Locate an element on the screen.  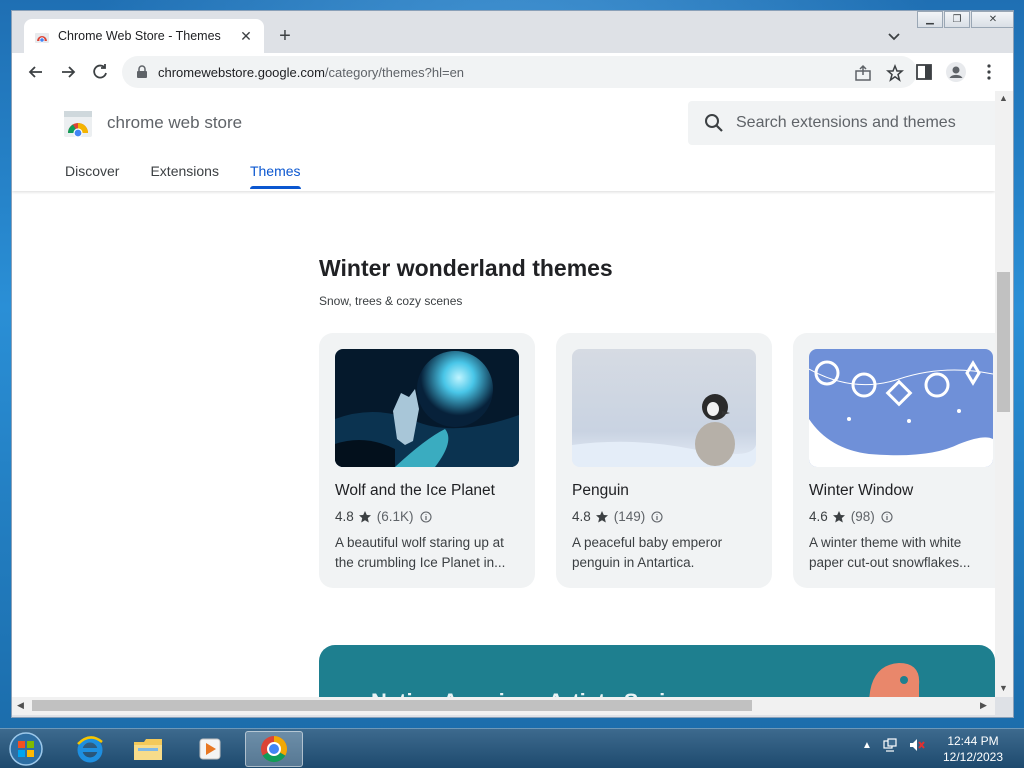
forward-icon is located at coordinates (68, 72).